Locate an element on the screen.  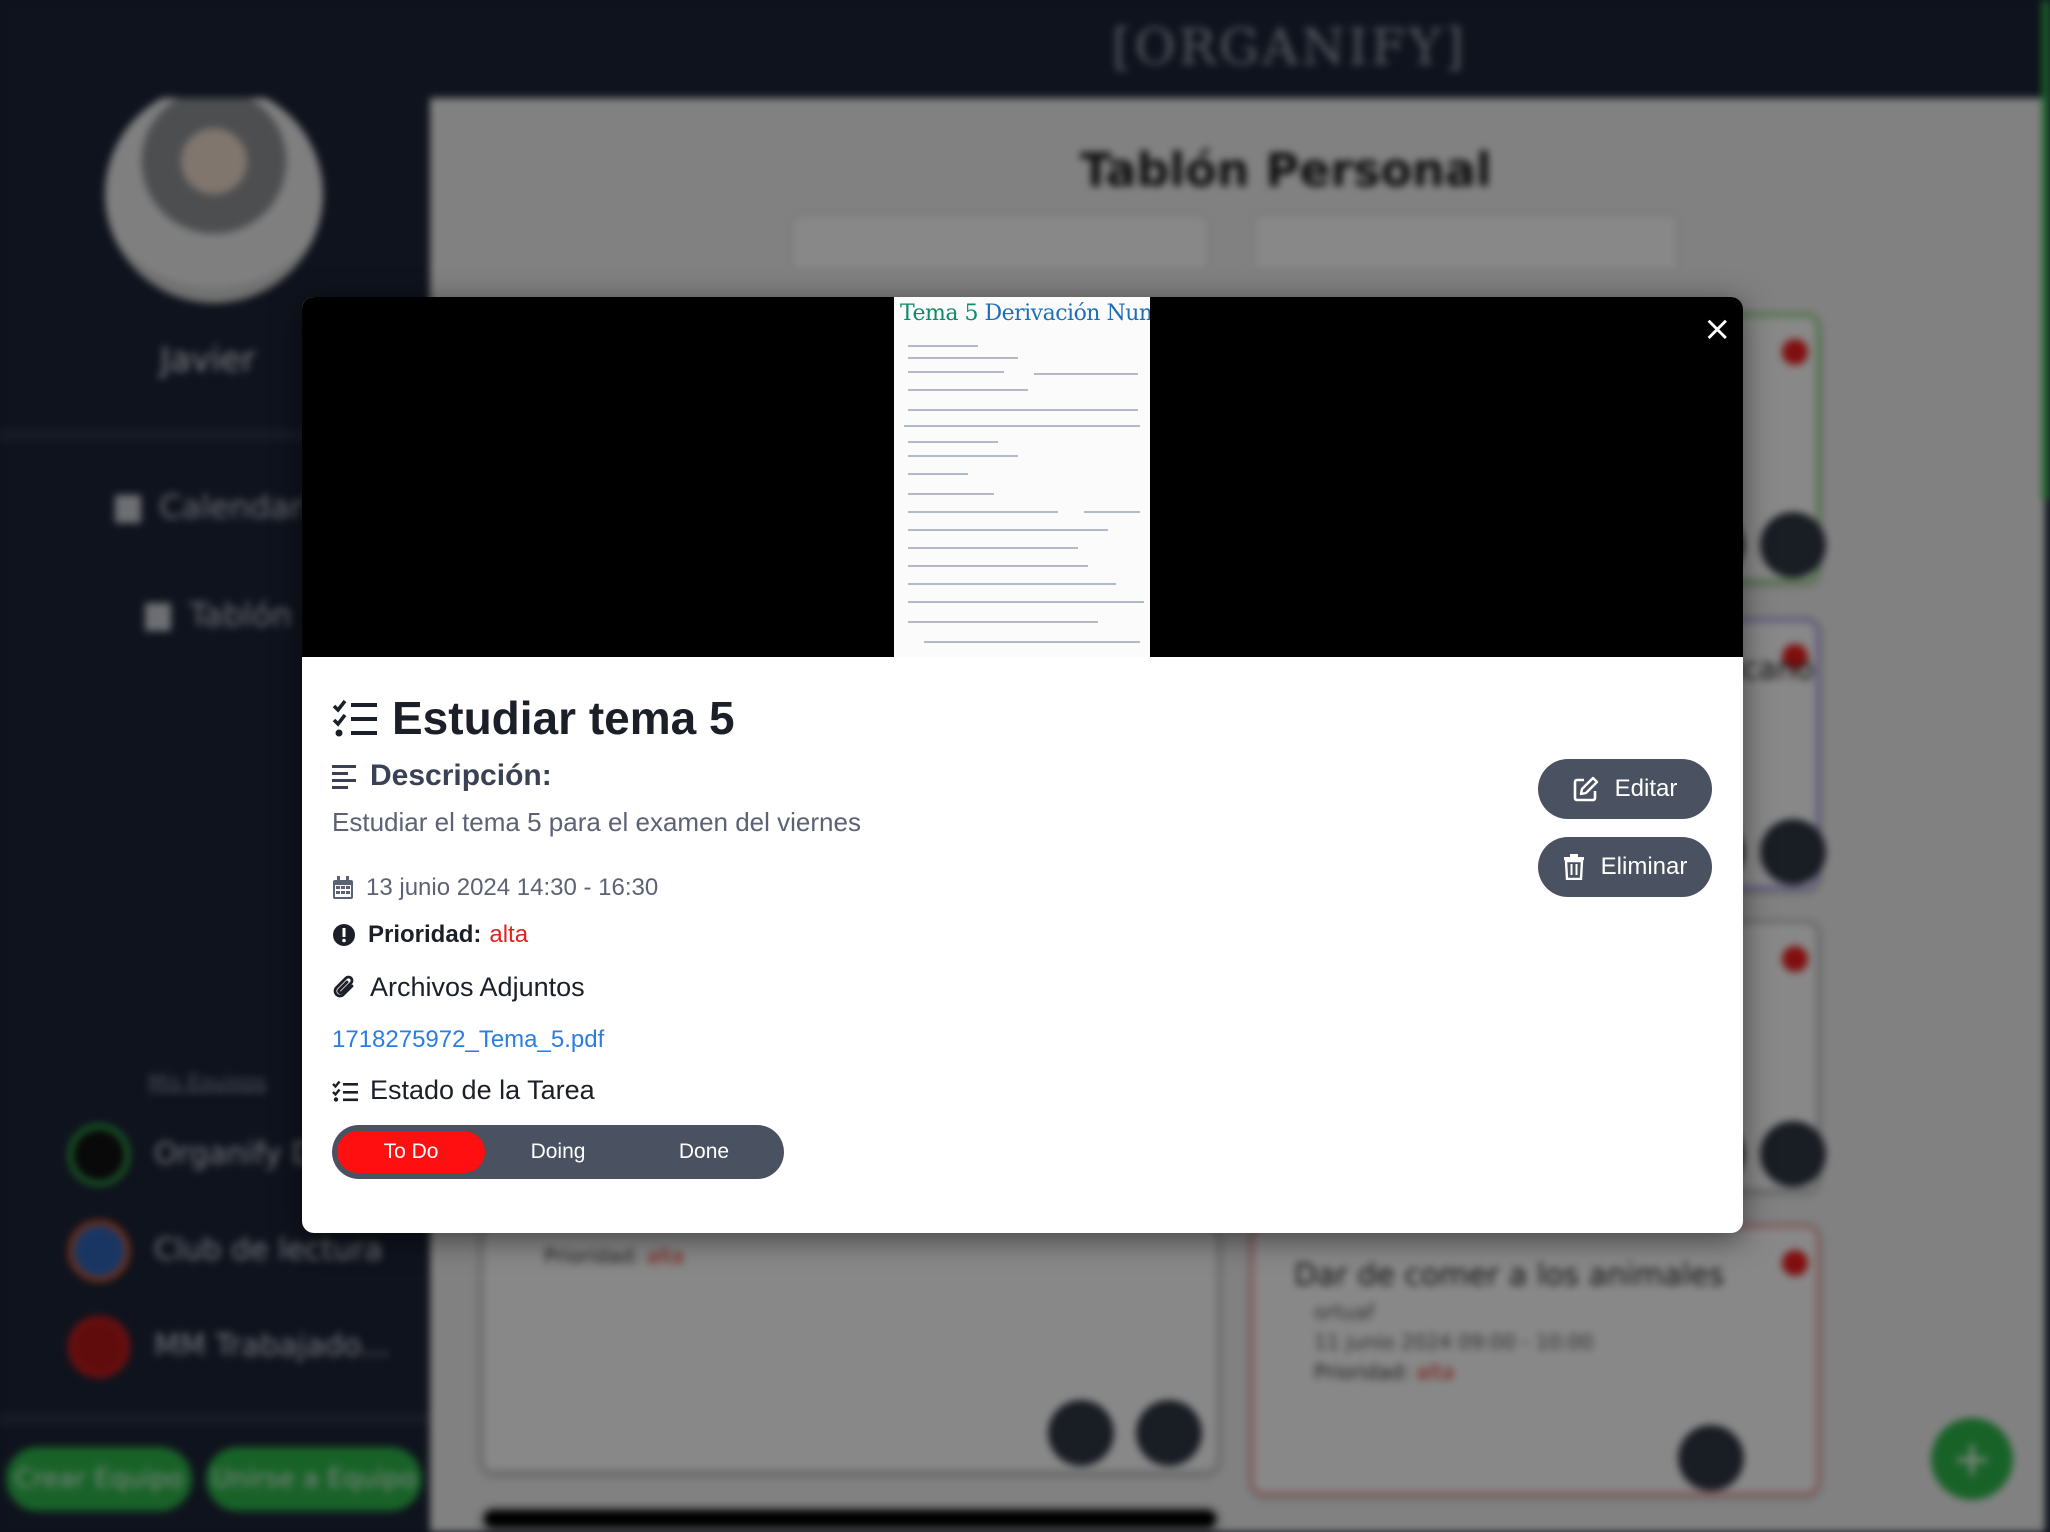
trash-icon is located at coordinates (1573, 867).